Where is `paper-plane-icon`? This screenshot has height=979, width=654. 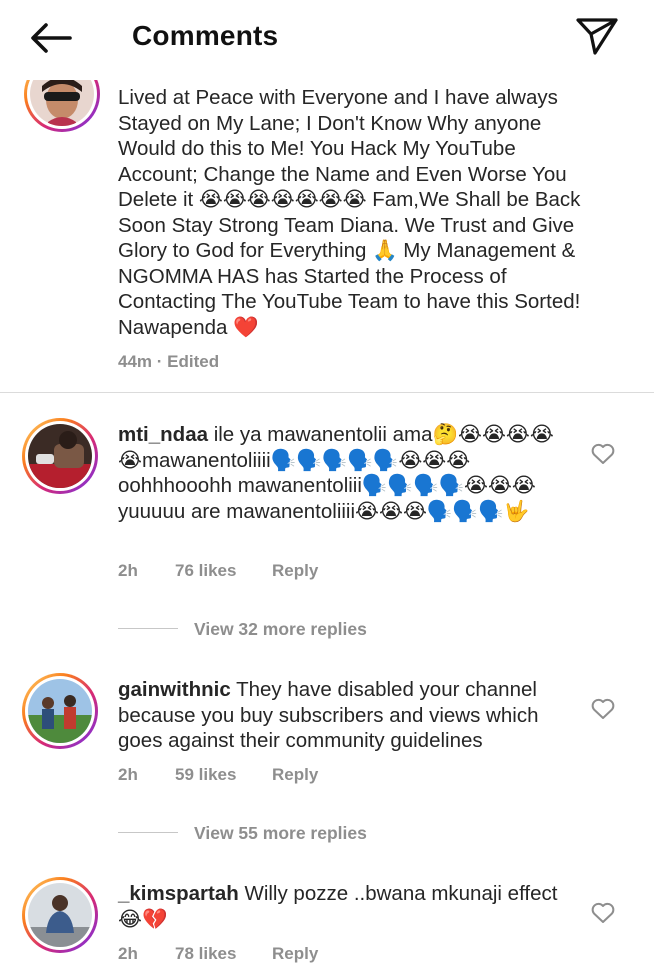 paper-plane-icon is located at coordinates (597, 36).